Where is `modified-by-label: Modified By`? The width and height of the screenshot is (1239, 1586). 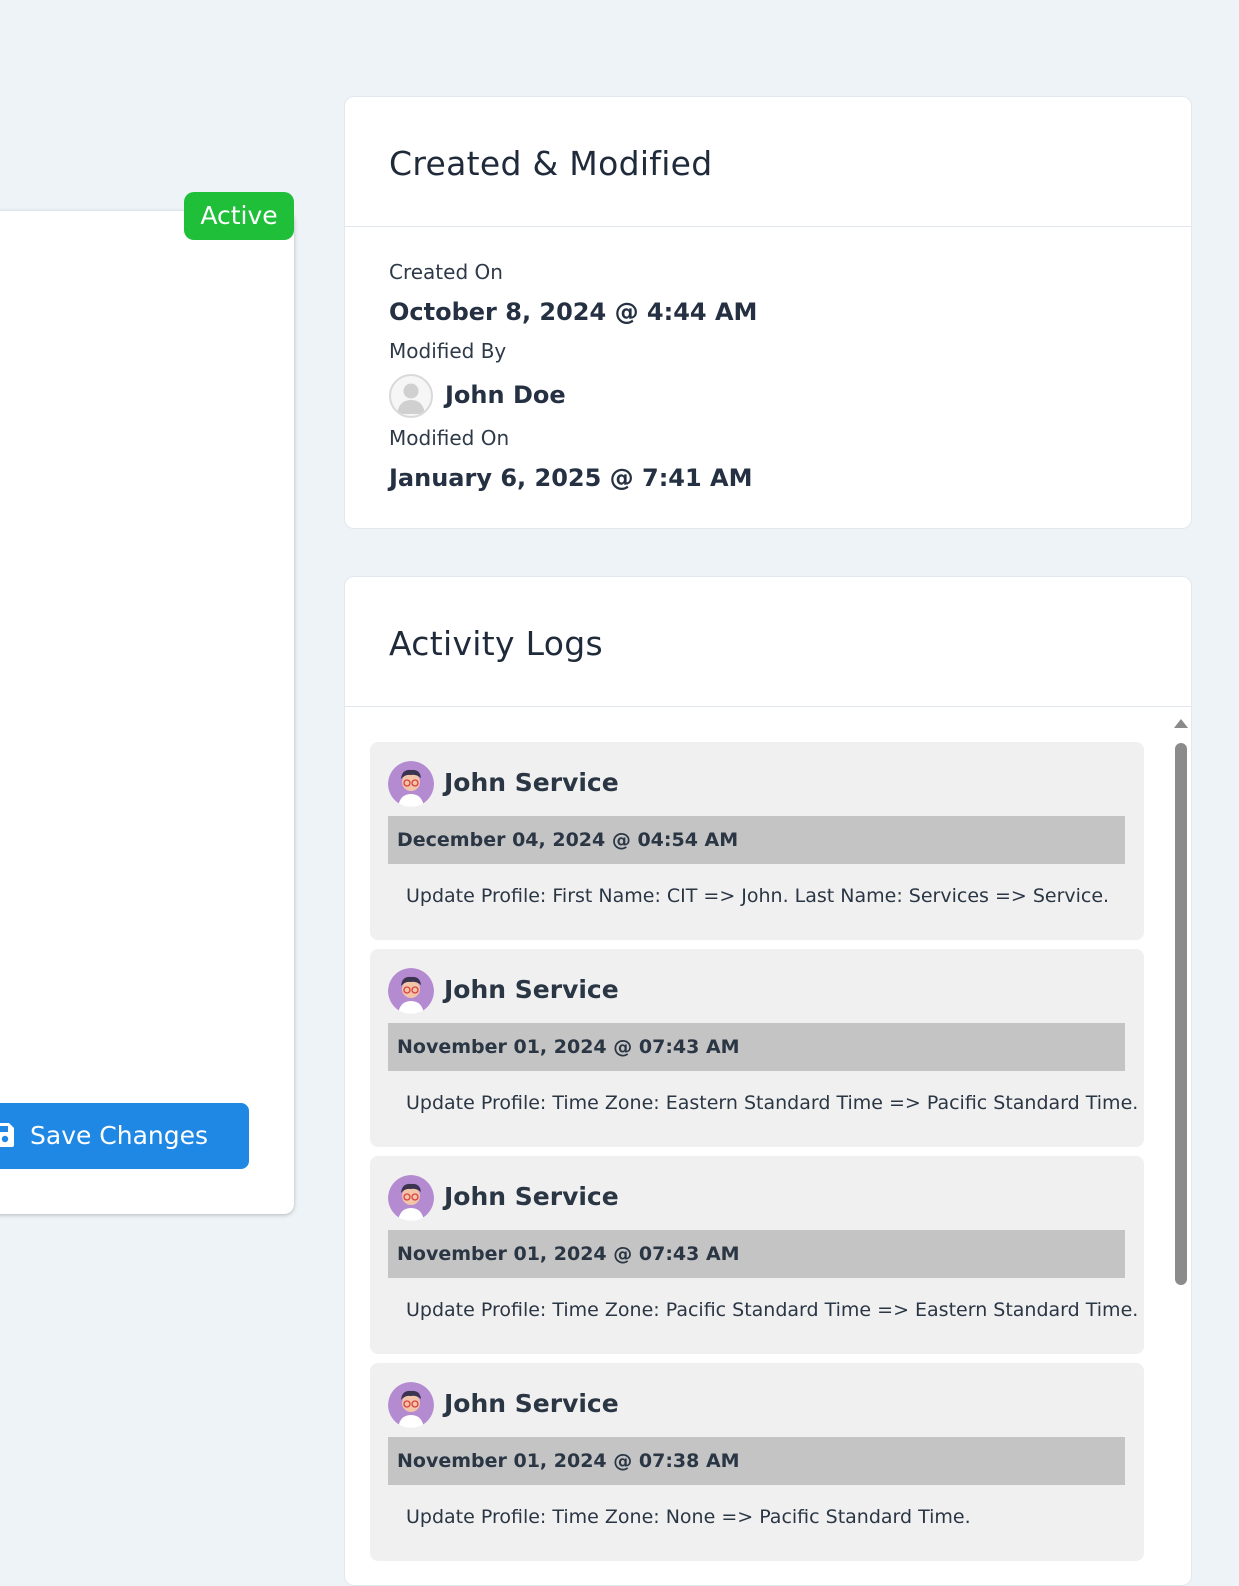 modified-by-label: Modified By is located at coordinates (448, 351).